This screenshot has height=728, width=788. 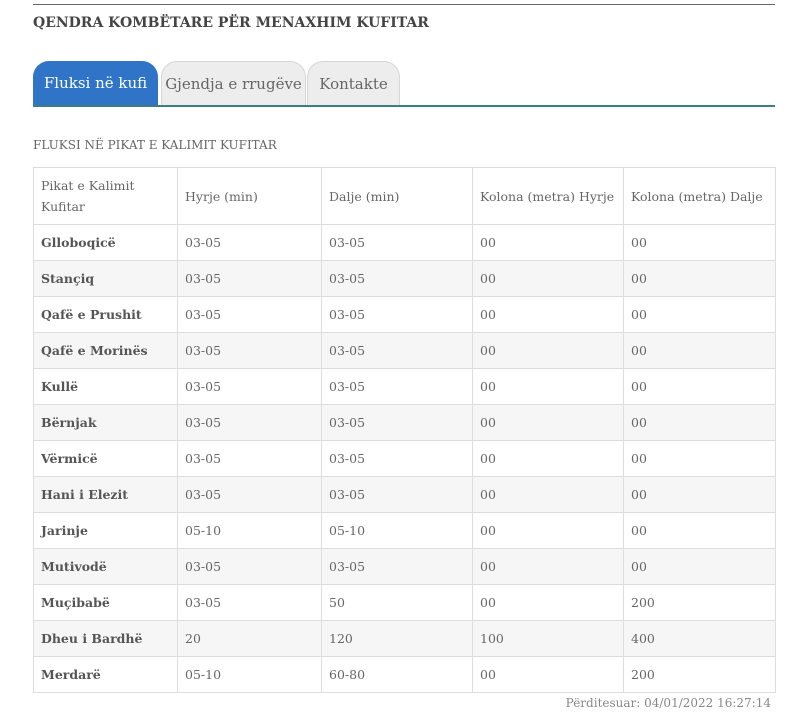 What do you see at coordinates (105, 422) in the screenshot?
I see `crossing-point-cell: Bërnjak` at bounding box center [105, 422].